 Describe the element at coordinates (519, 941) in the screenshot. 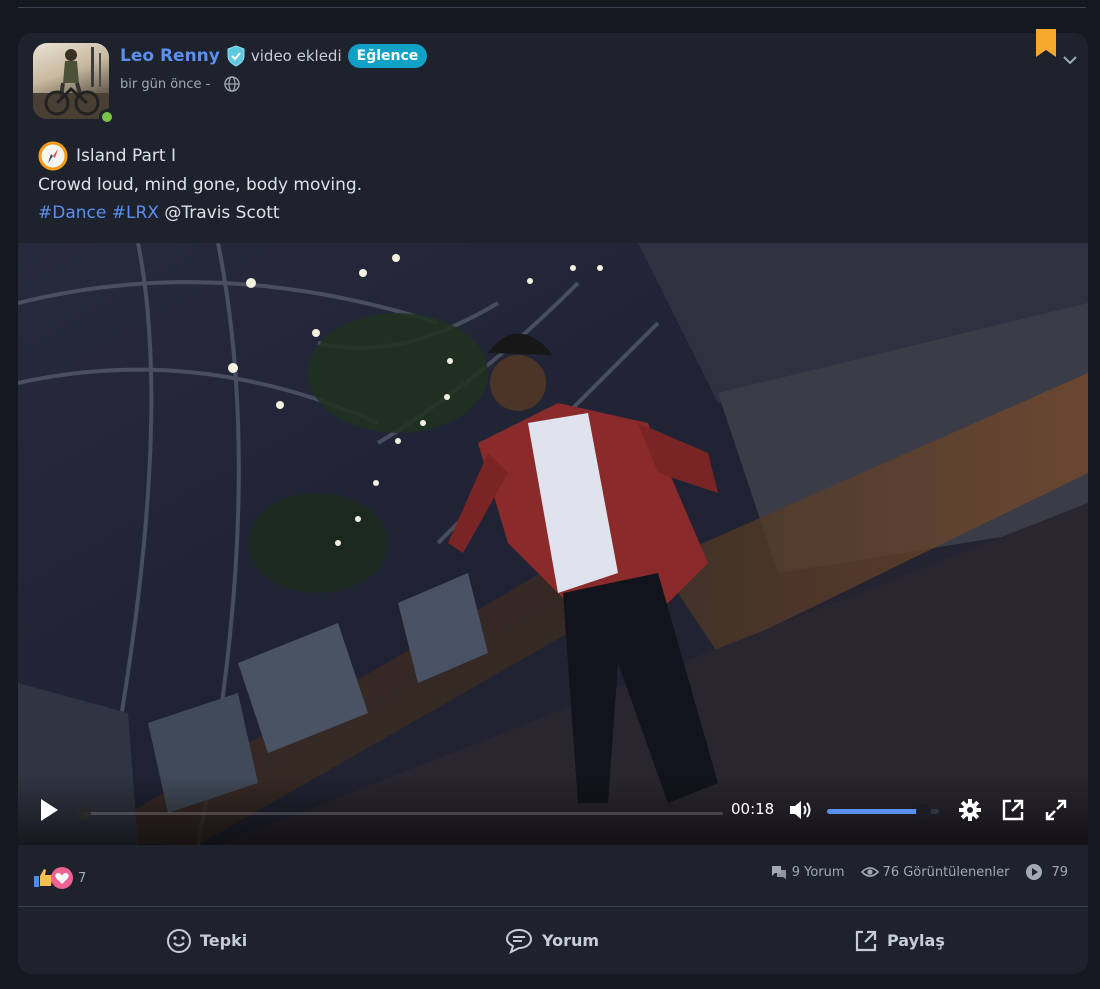

I see `comment-icon` at that location.